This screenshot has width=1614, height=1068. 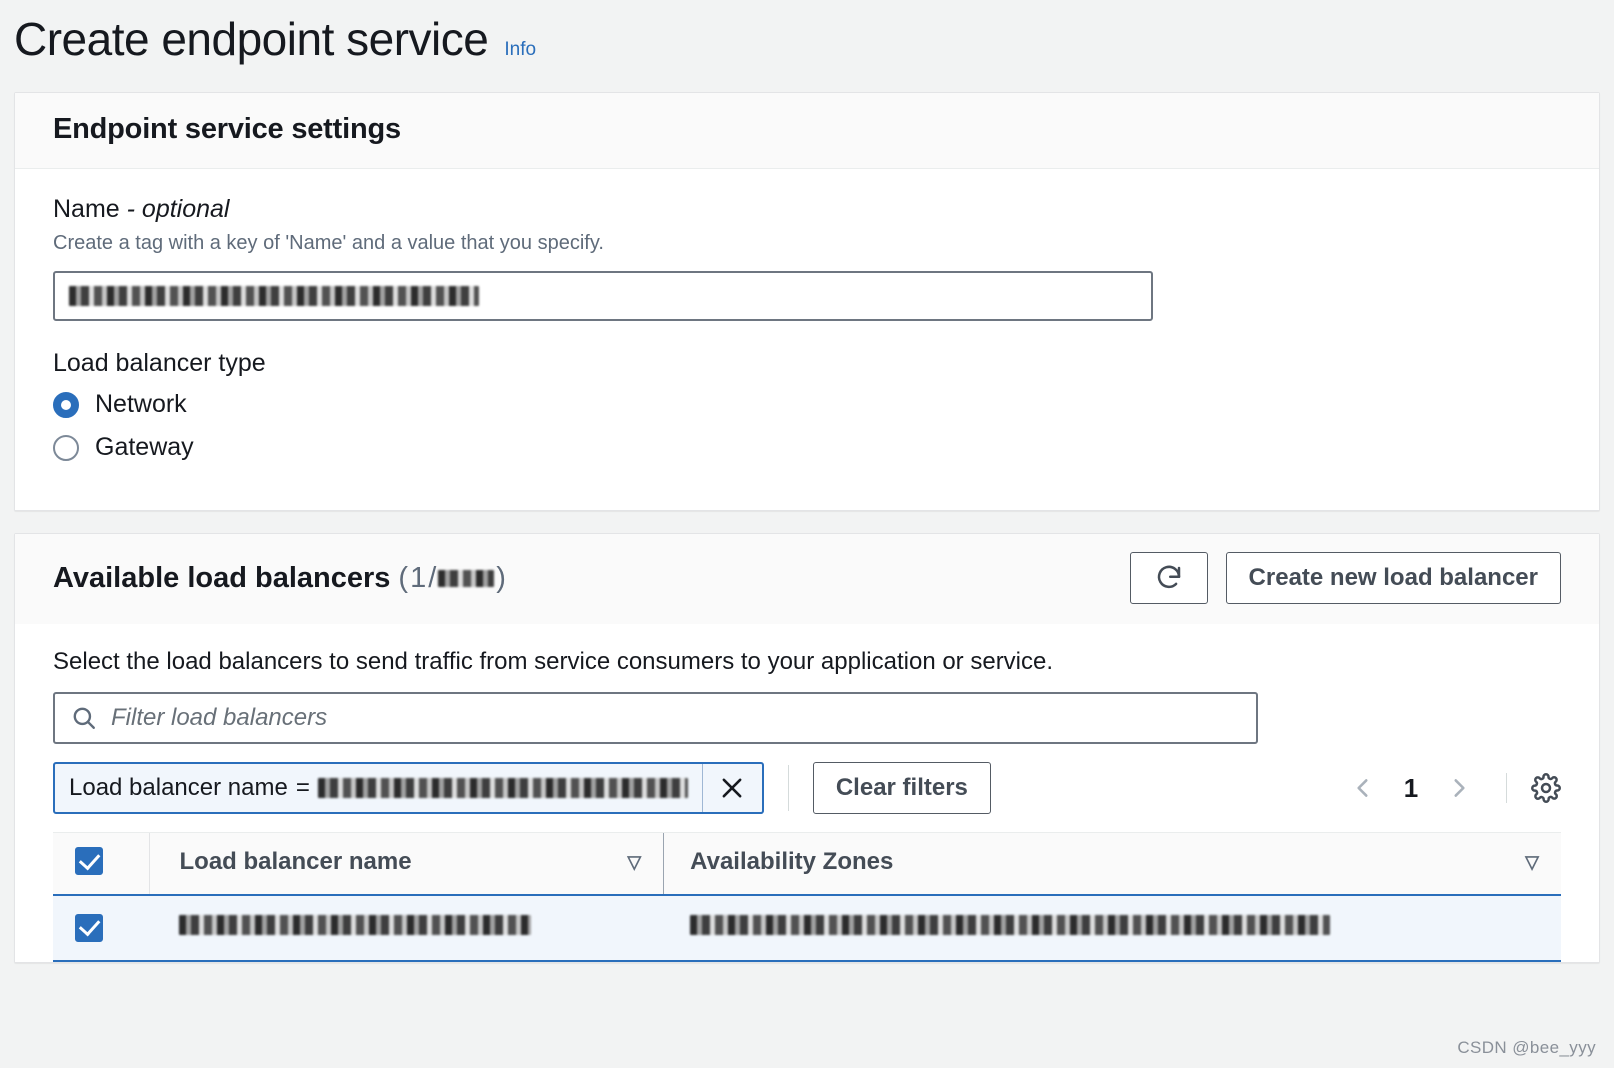 I want to click on cell-load-balancer-name, so click(x=406, y=927).